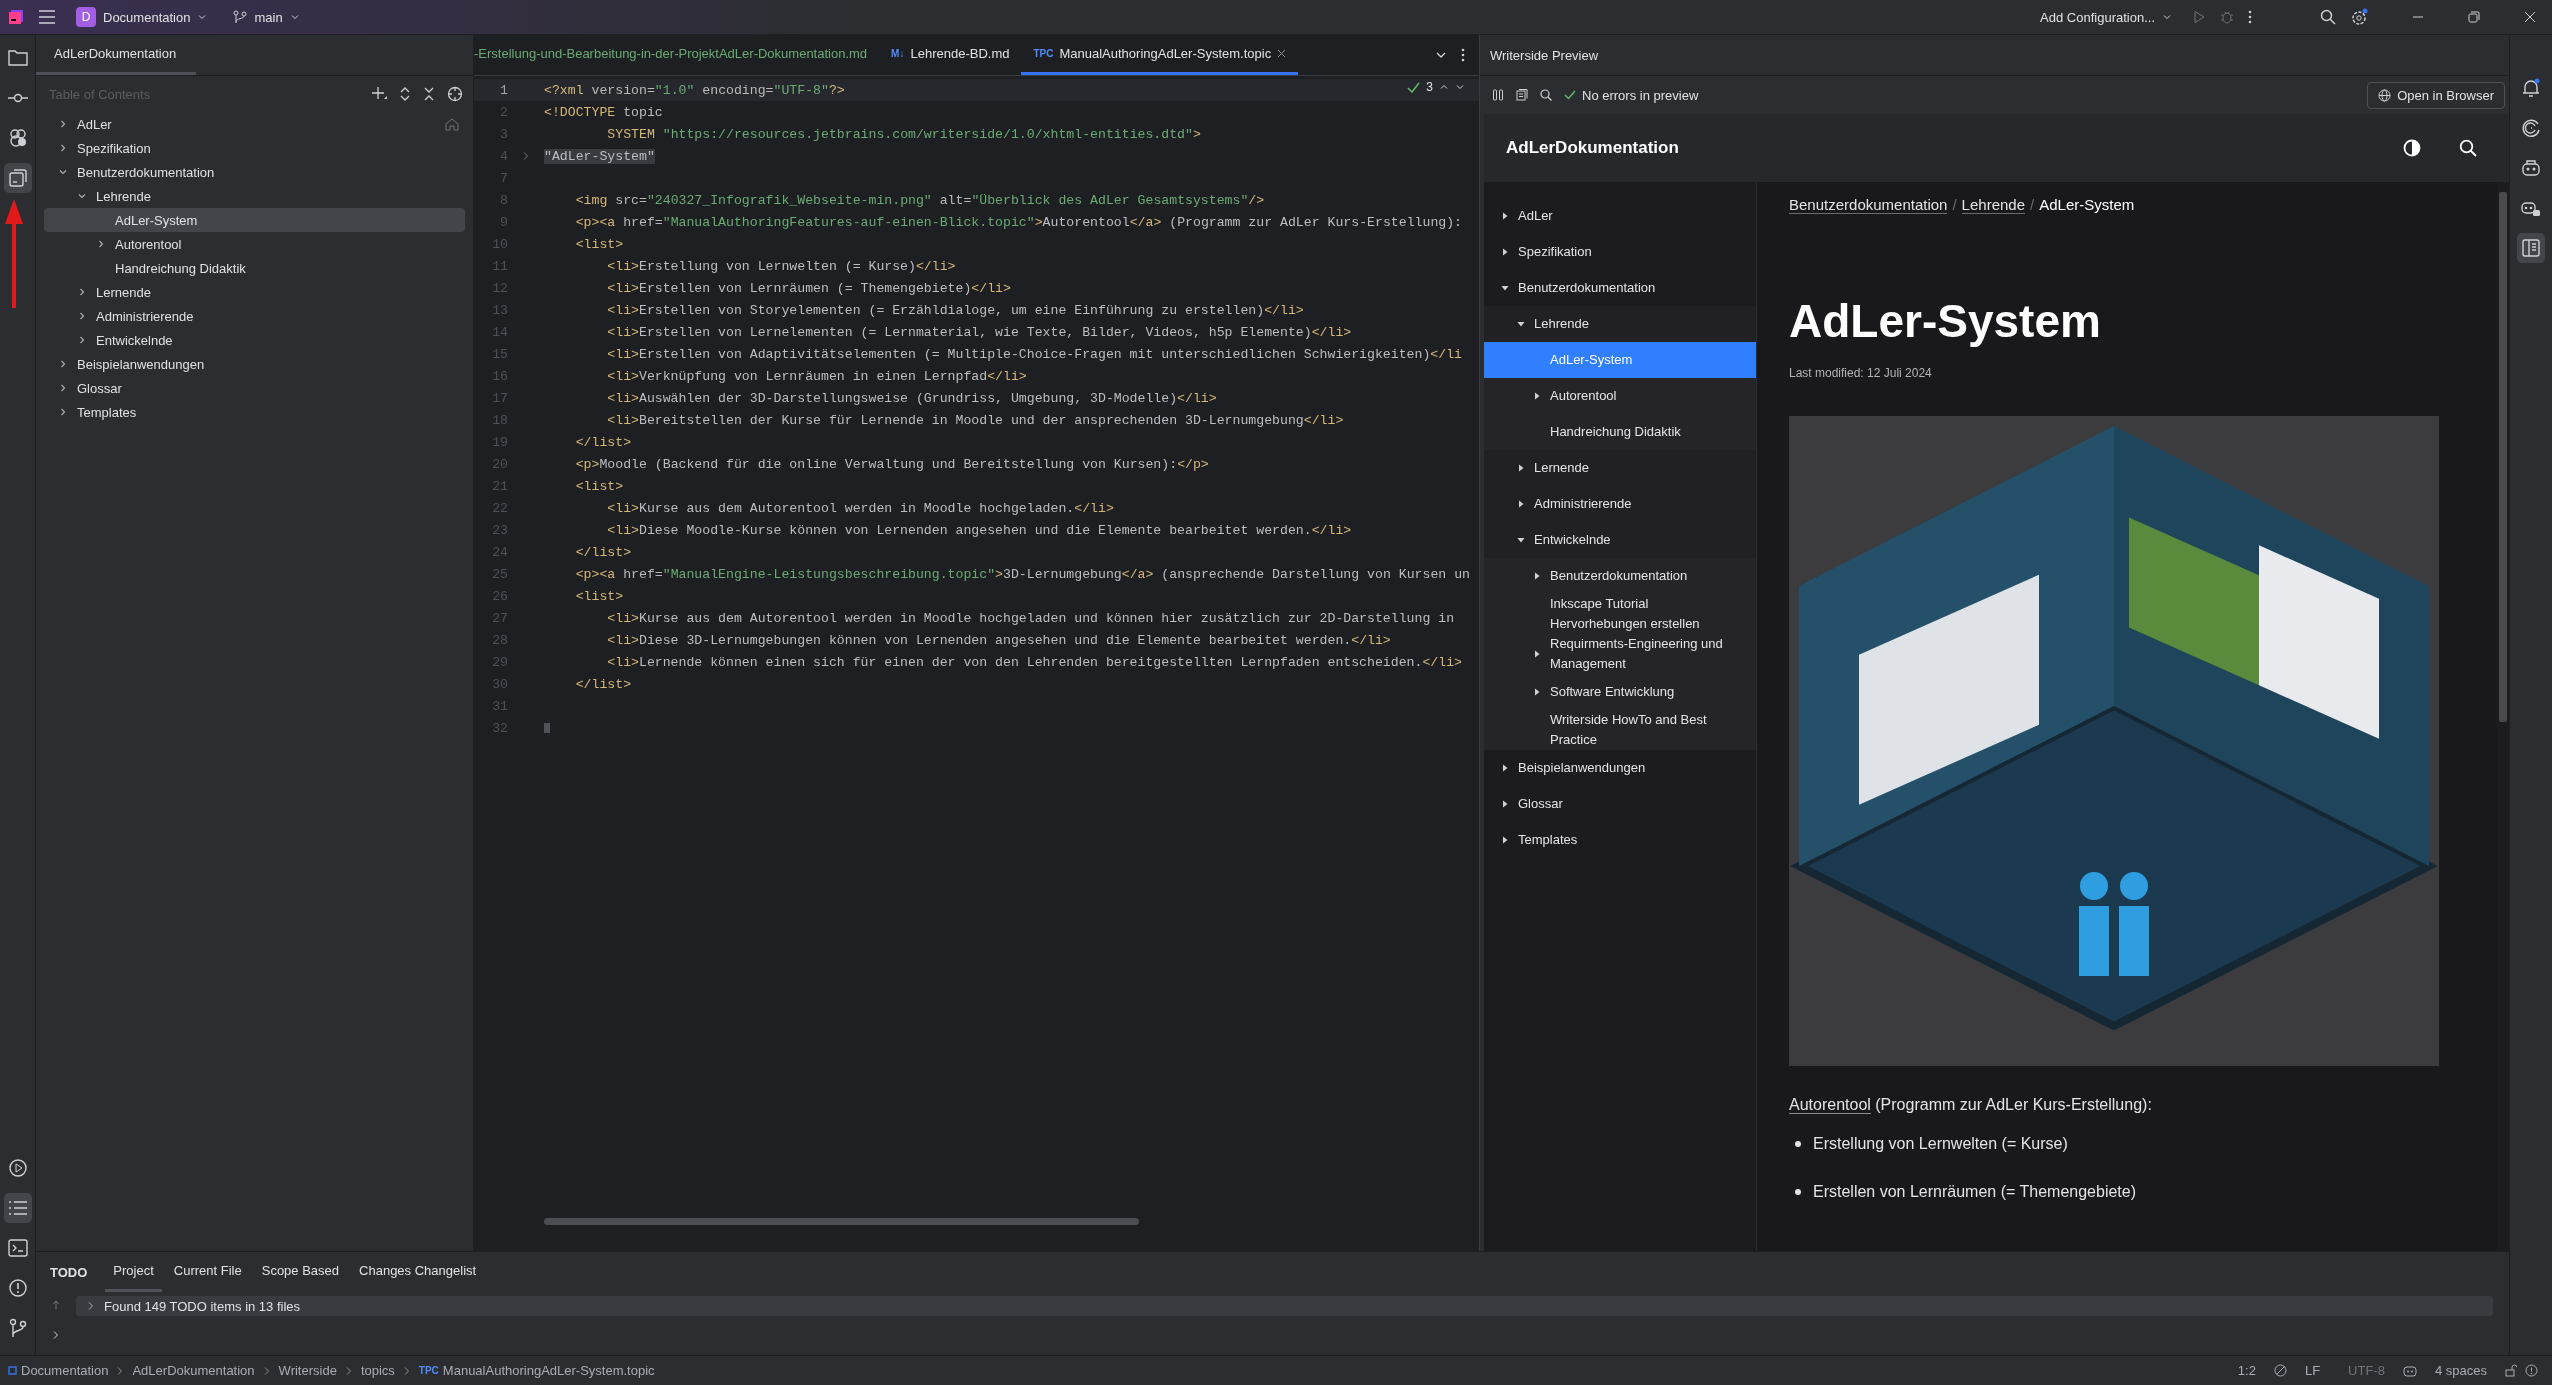 The height and width of the screenshot is (1385, 2552). I want to click on nav-item: Lernende, so click(1620, 468).